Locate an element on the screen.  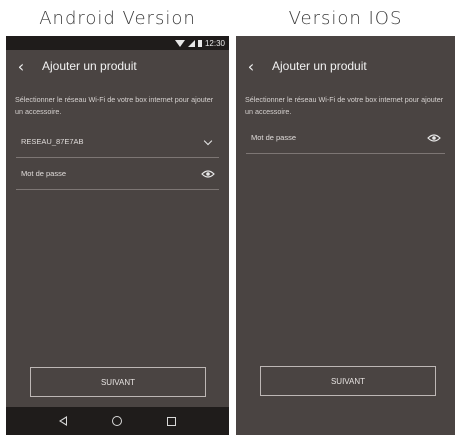
android-nav-bar is located at coordinates (117, 421).